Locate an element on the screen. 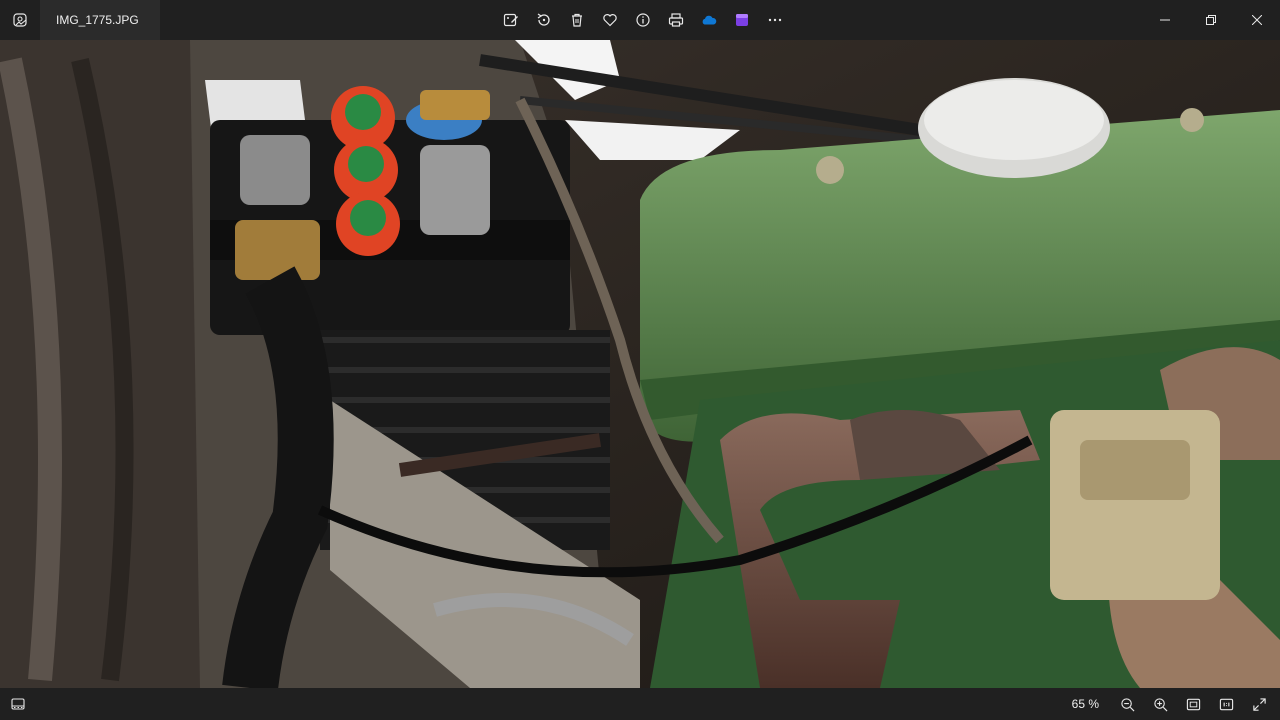  photos-app-icon is located at coordinates (20, 20).